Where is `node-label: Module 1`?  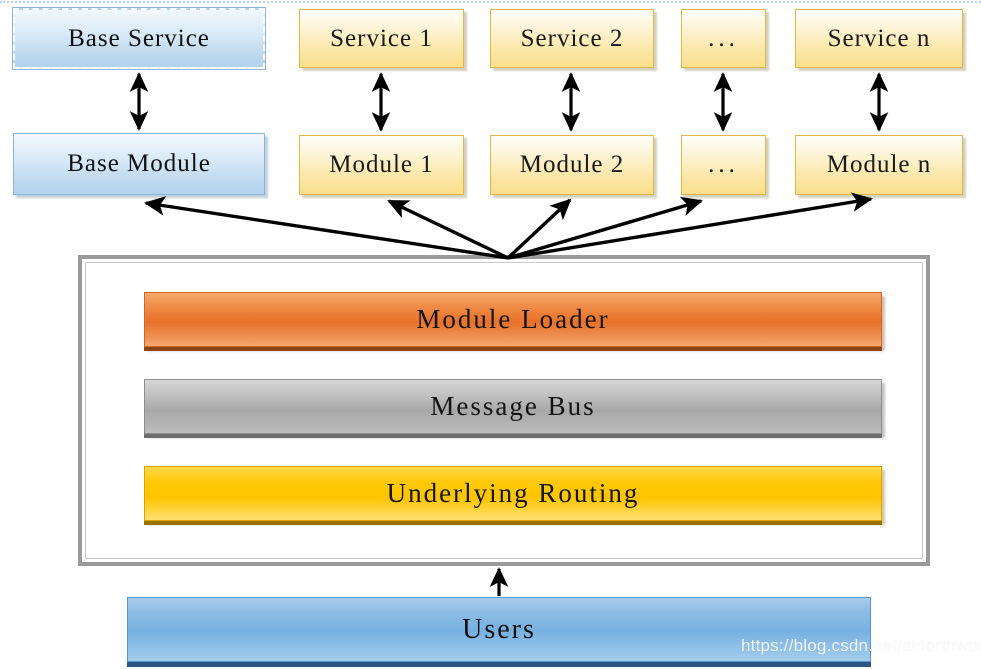 node-label: Module 1 is located at coordinates (381, 164).